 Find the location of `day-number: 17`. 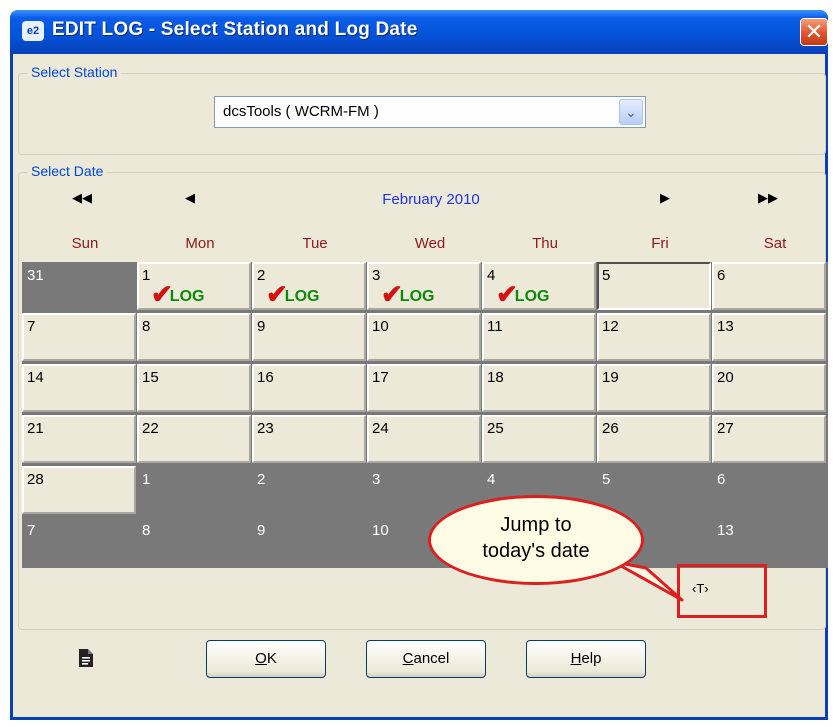

day-number: 17 is located at coordinates (380, 377).